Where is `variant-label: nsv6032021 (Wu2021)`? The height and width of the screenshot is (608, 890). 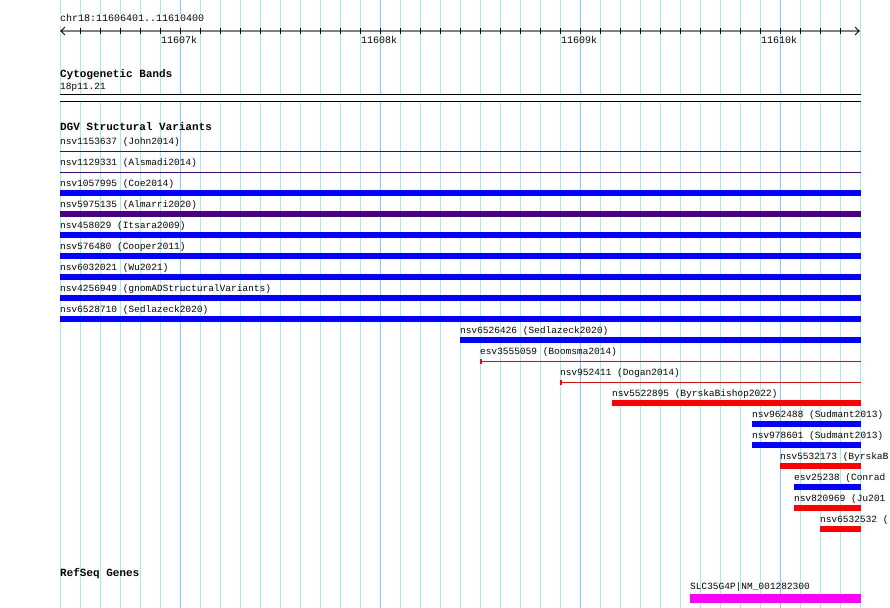 variant-label: nsv6032021 (Wu2021) is located at coordinates (114, 267).